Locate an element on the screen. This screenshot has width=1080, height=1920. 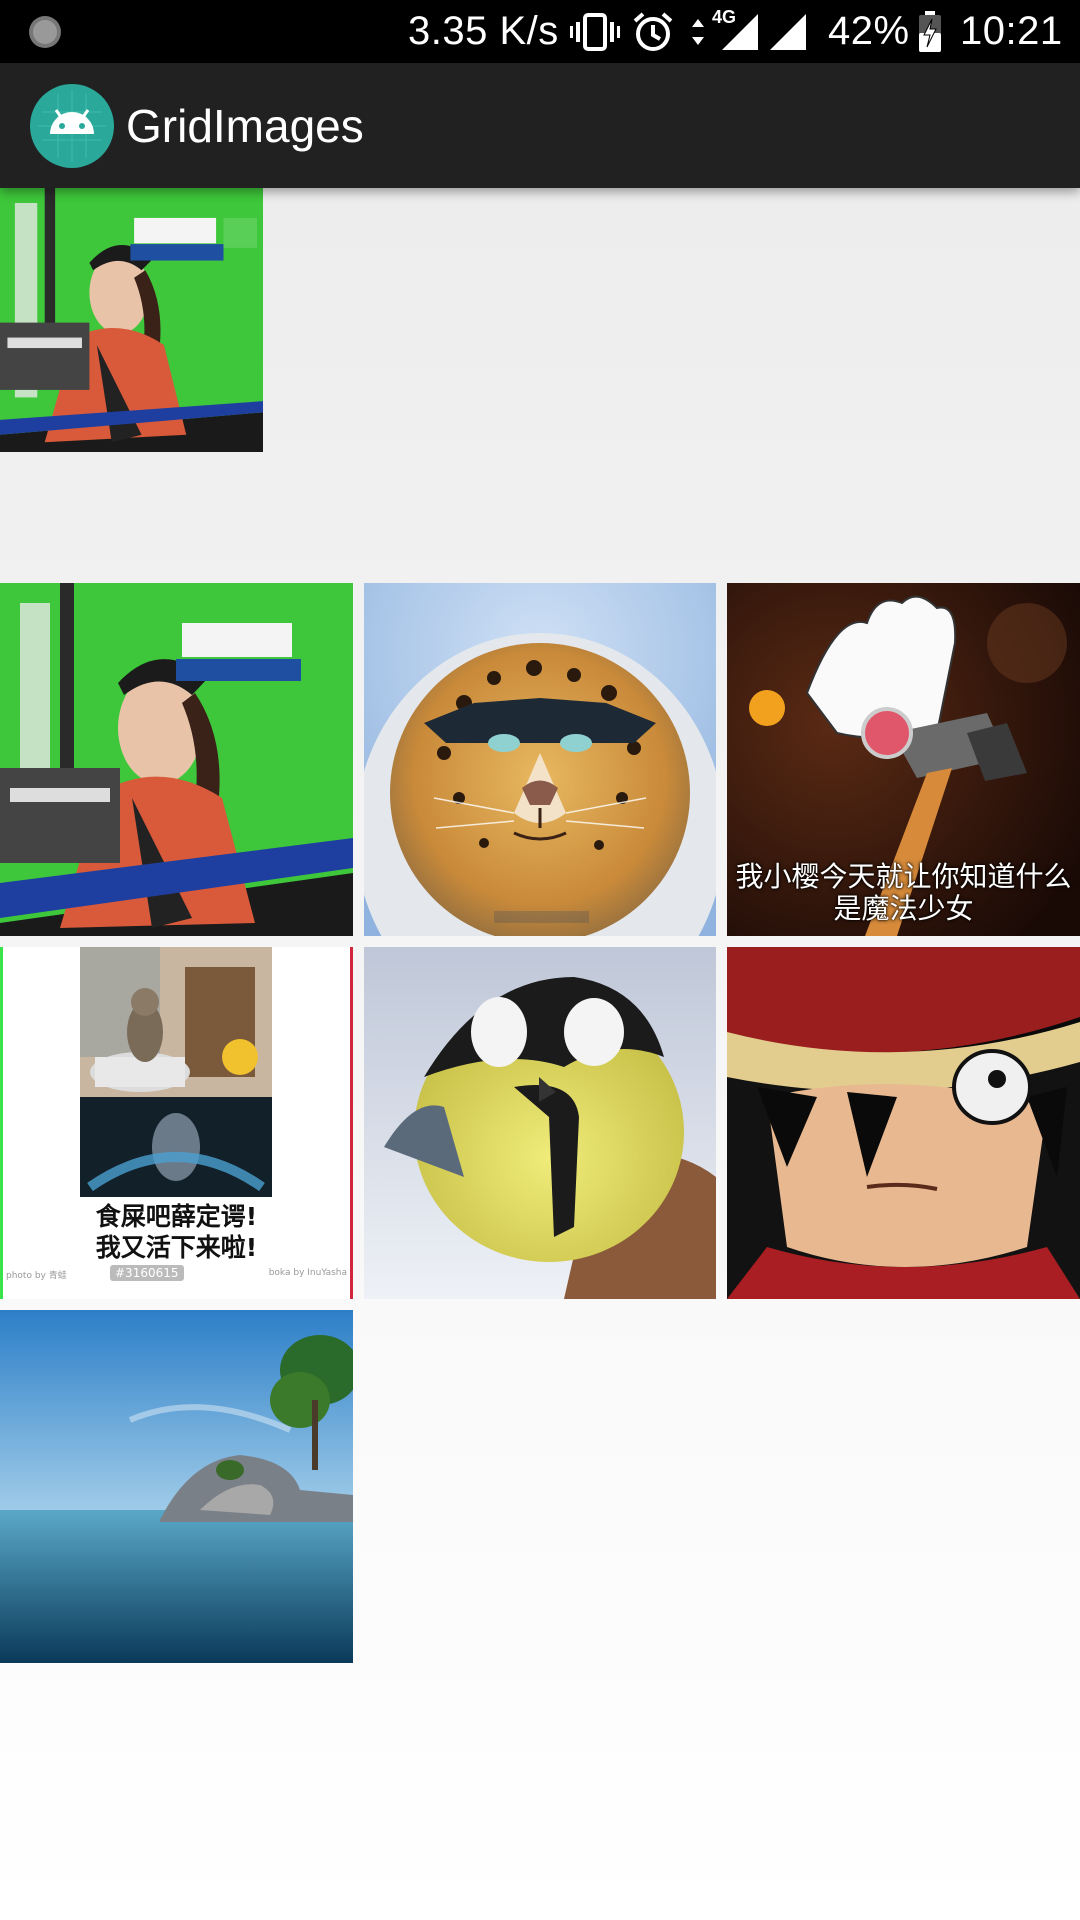
cat-meme-tag: #3160615 is located at coordinates (147, 1273).